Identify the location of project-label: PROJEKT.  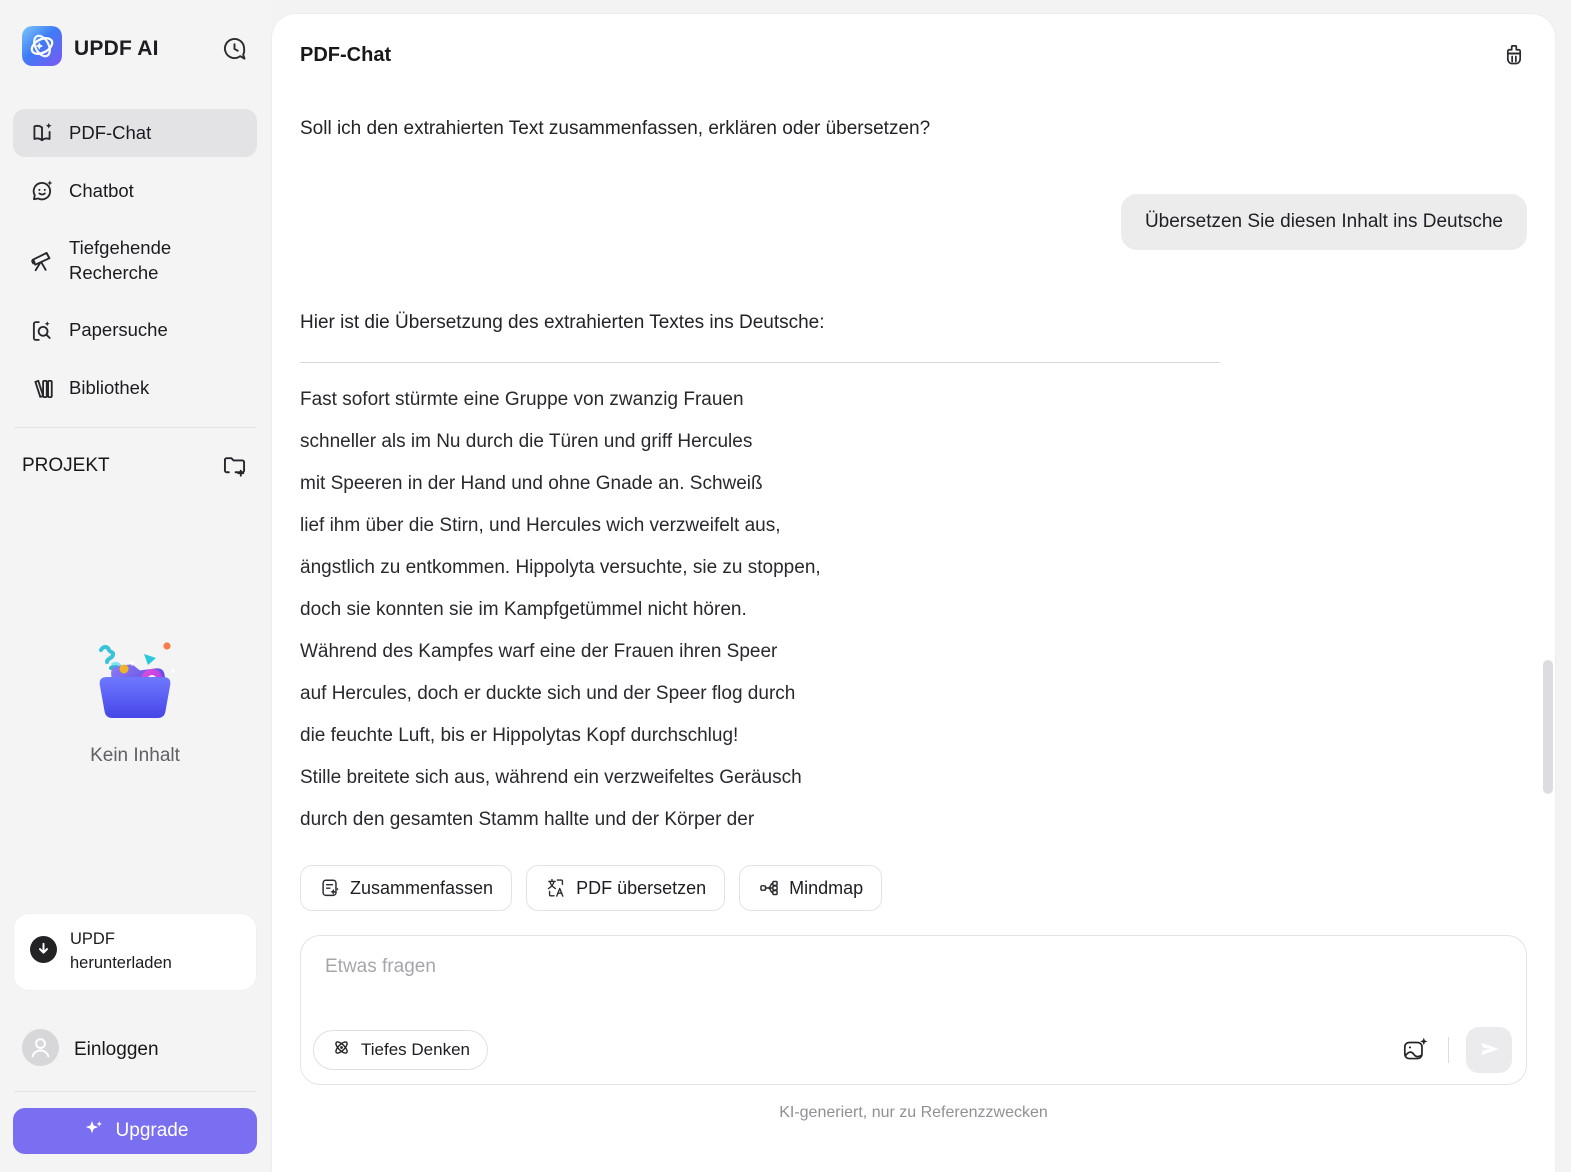
(66, 465).